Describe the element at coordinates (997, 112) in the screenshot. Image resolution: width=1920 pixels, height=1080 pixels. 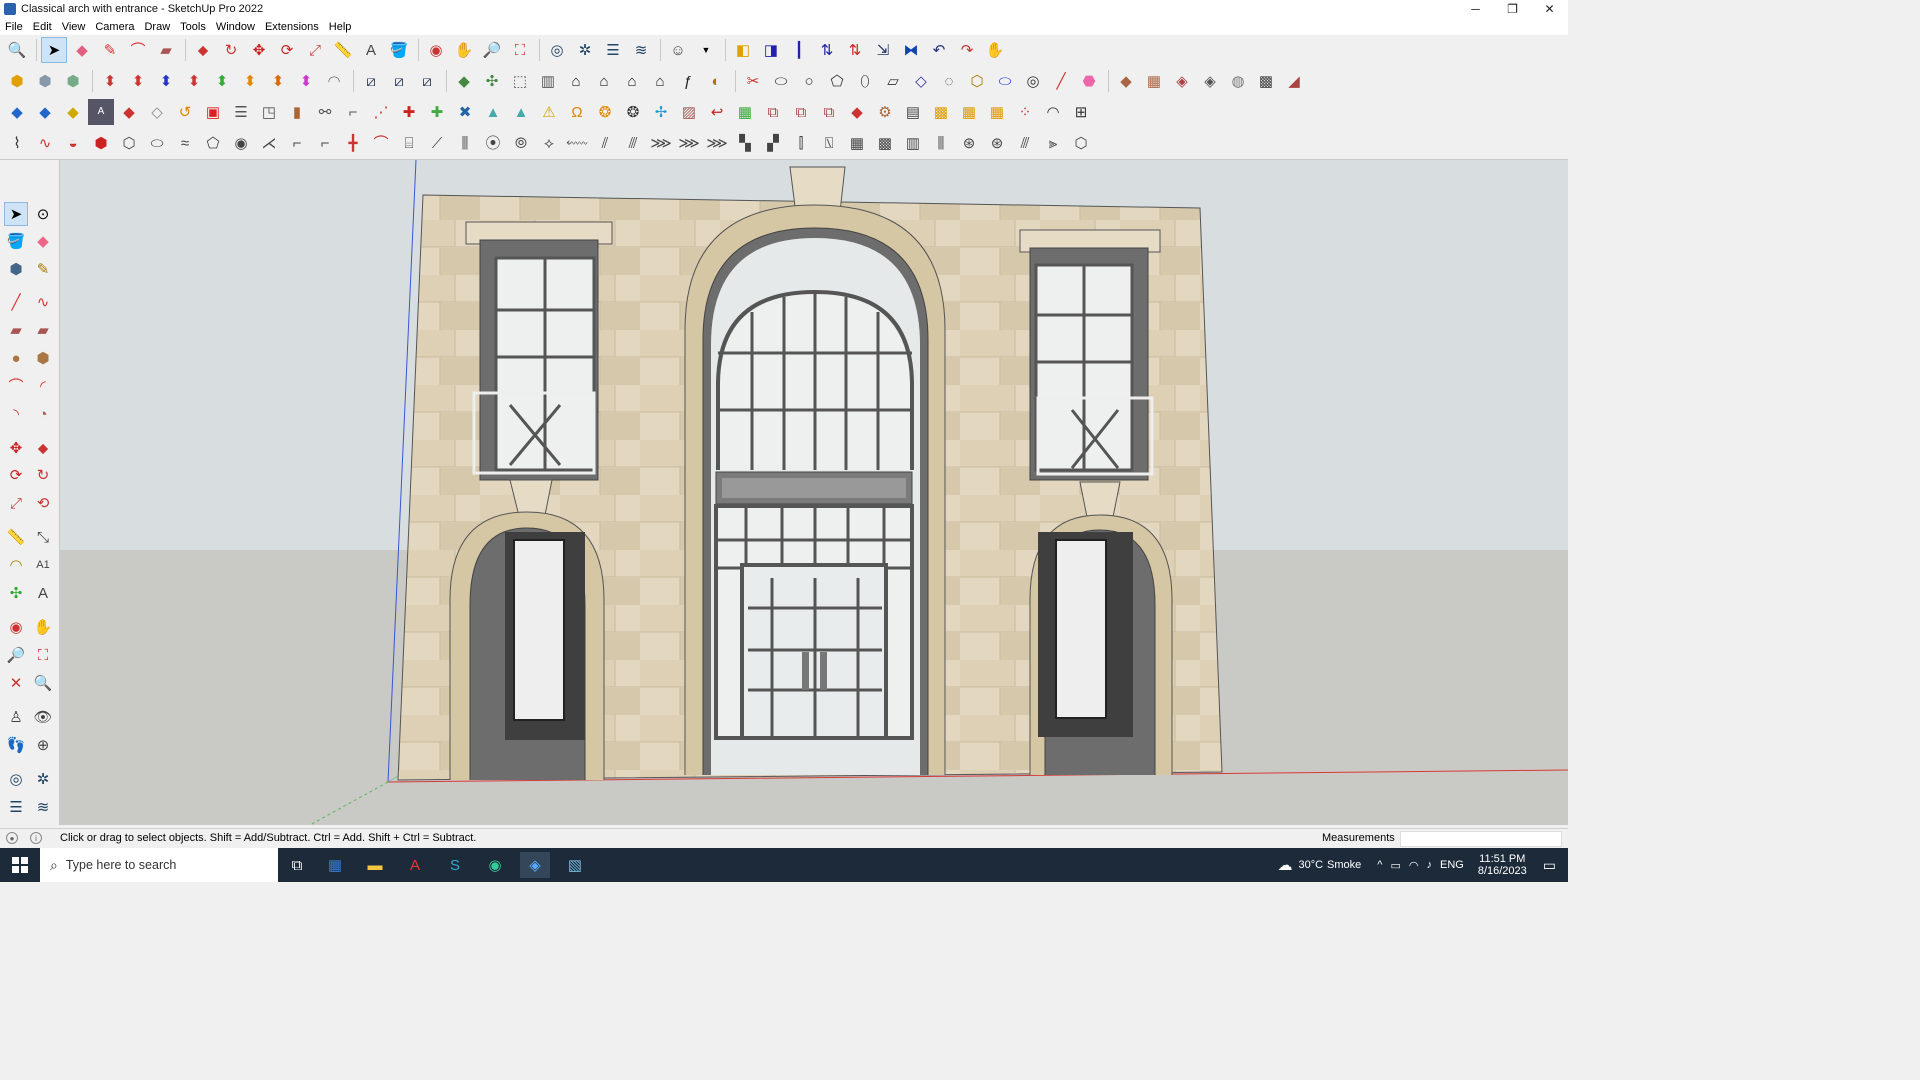
I see `grid-orange-2-icon: ▦` at that location.